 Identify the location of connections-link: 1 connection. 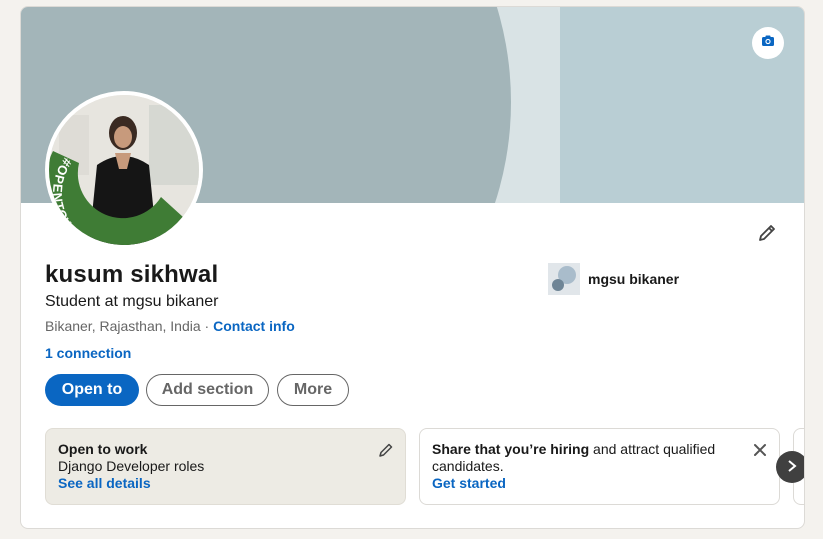
(88, 353).